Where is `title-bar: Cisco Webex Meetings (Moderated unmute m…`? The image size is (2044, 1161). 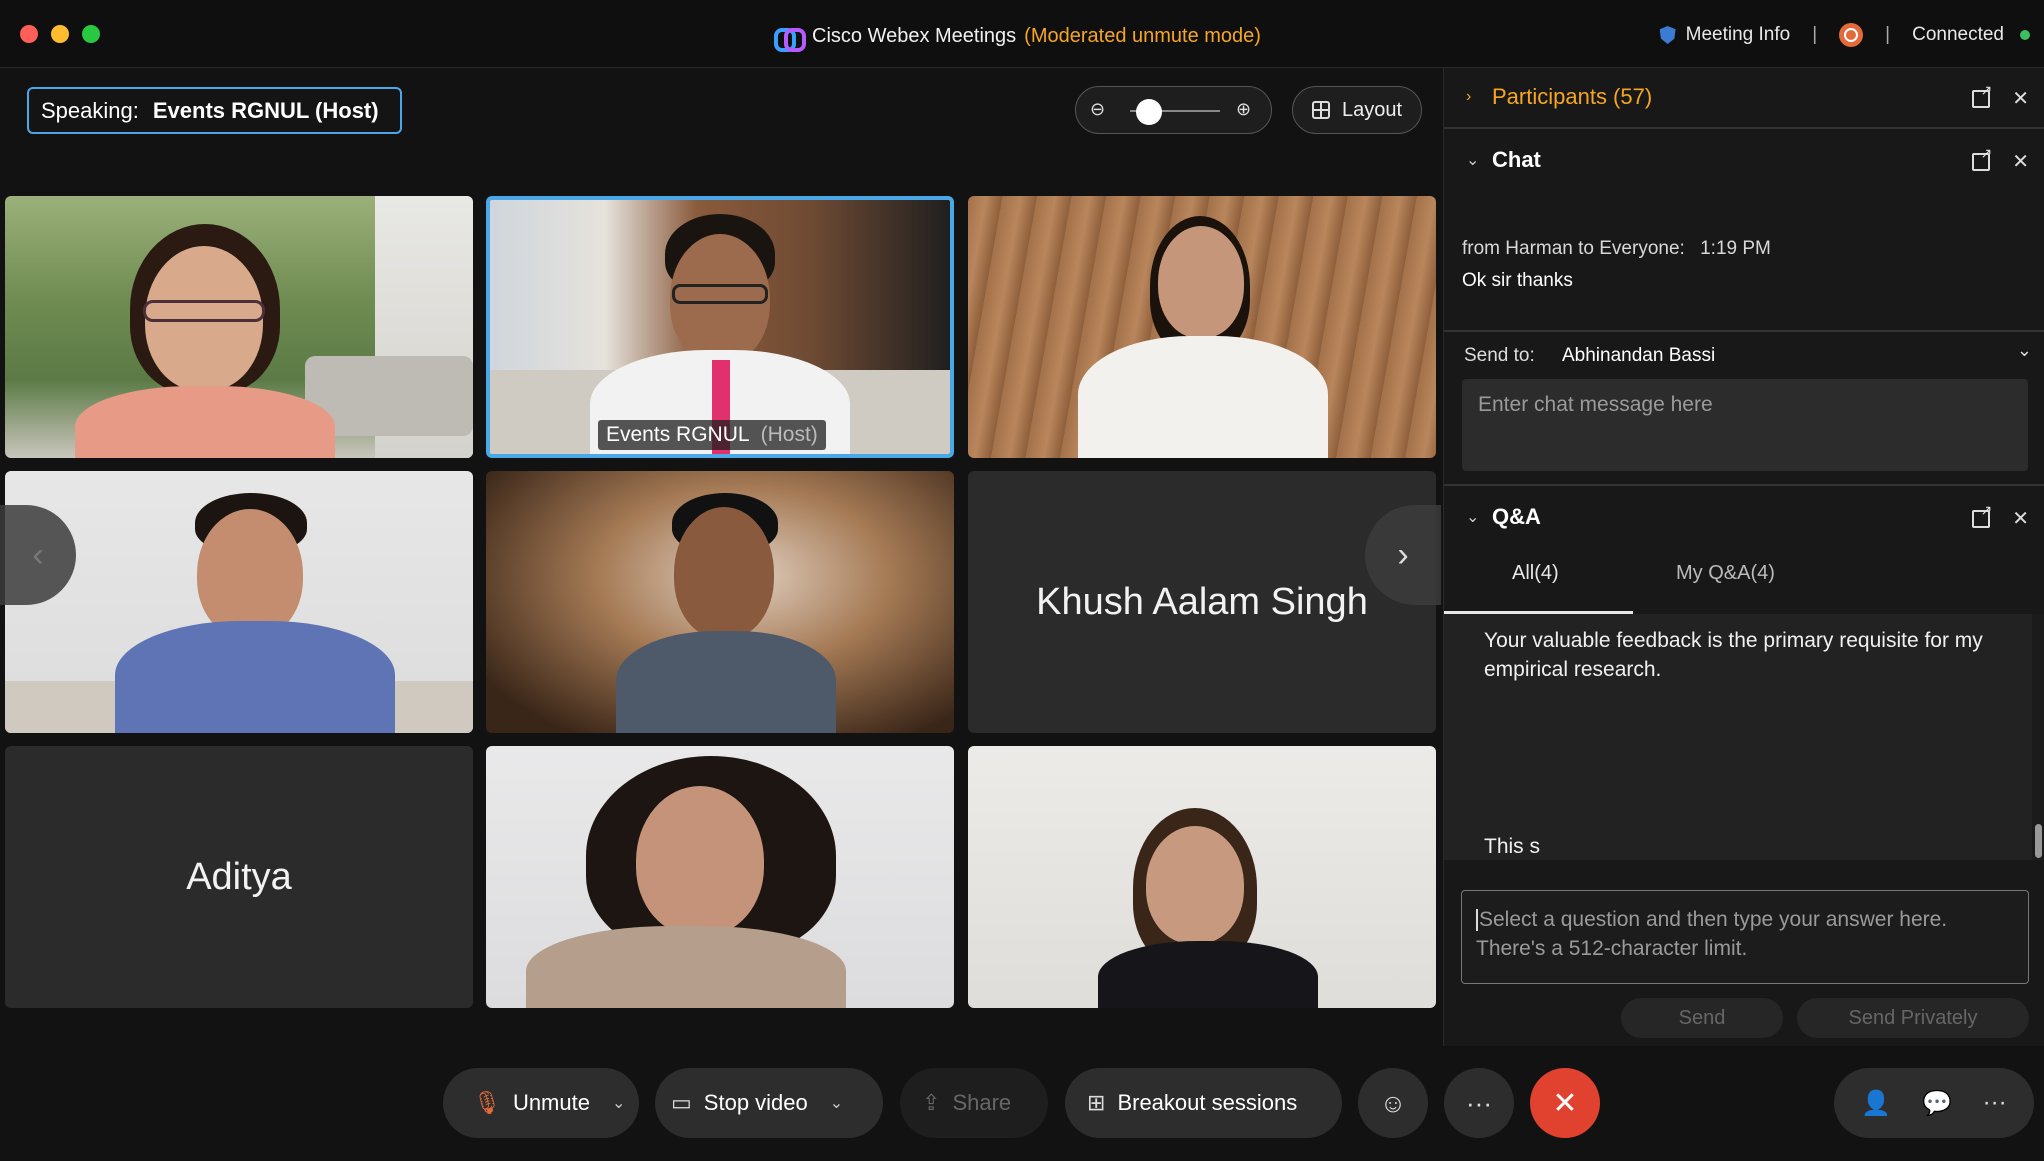
title-bar: Cisco Webex Meetings (Moderated unmute m… is located at coordinates (1022, 34).